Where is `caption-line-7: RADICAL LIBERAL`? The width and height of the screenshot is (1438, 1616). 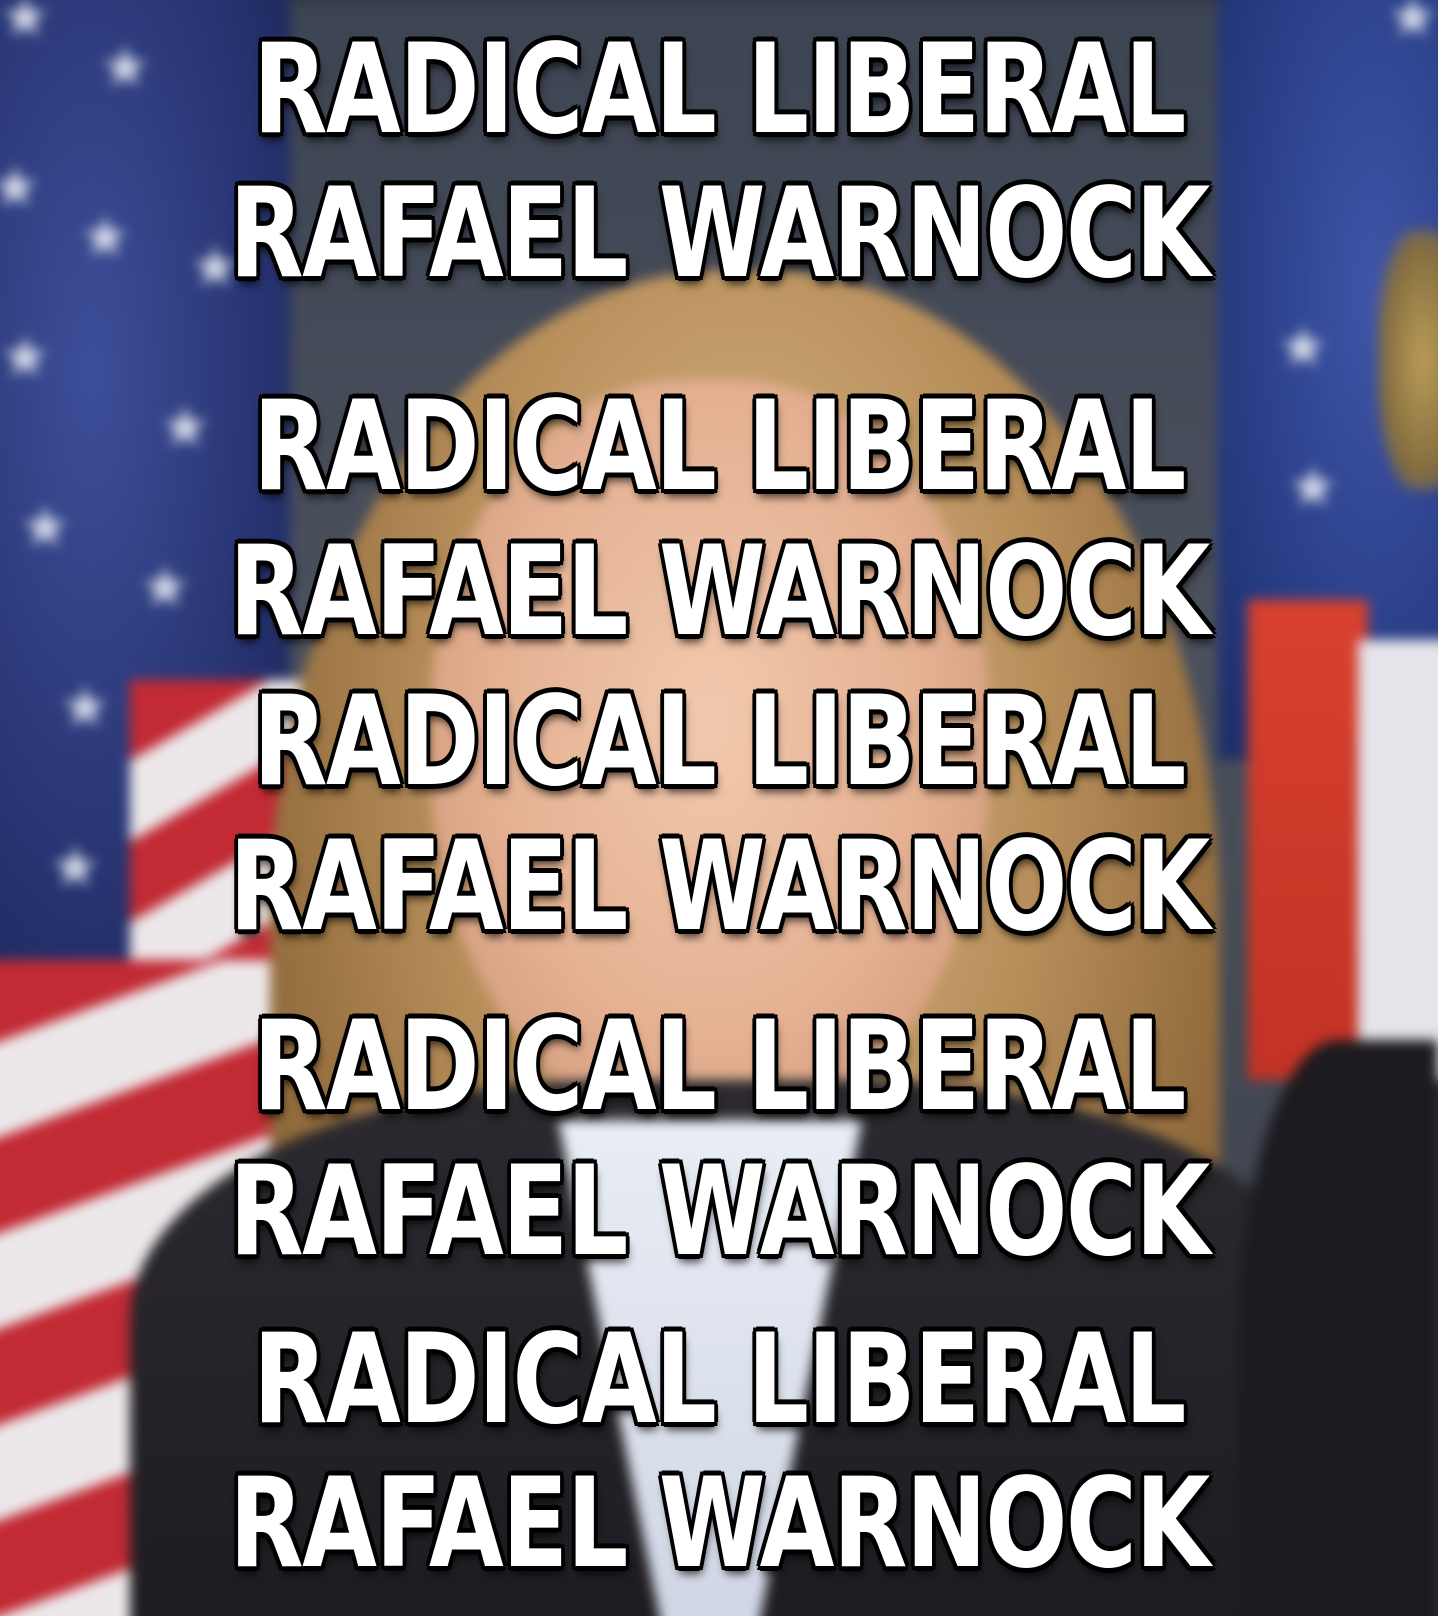
caption-line-7: RADICAL LIBERAL is located at coordinates (719, 1067).